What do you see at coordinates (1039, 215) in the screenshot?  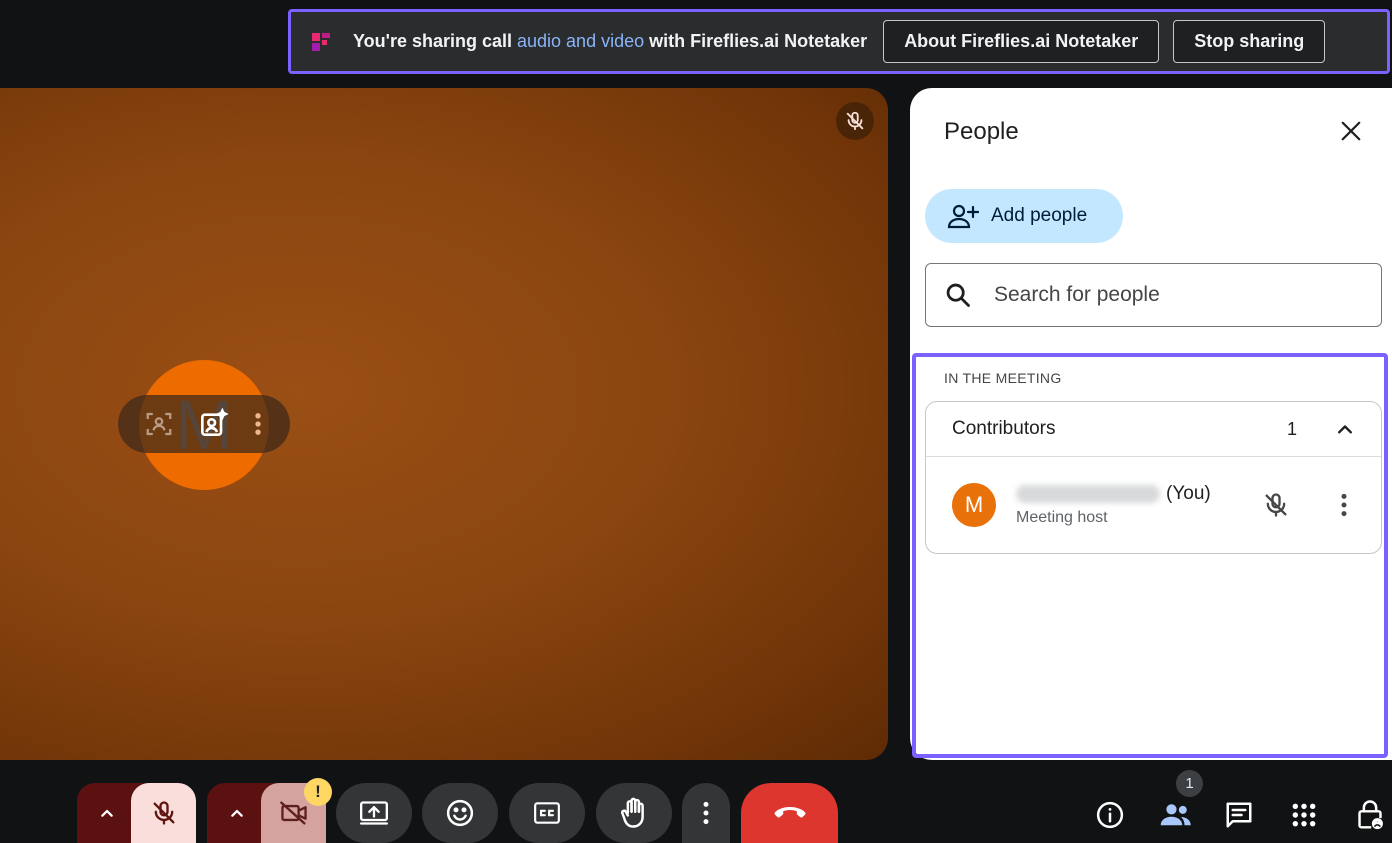 I see `add-people-label: Add people` at bounding box center [1039, 215].